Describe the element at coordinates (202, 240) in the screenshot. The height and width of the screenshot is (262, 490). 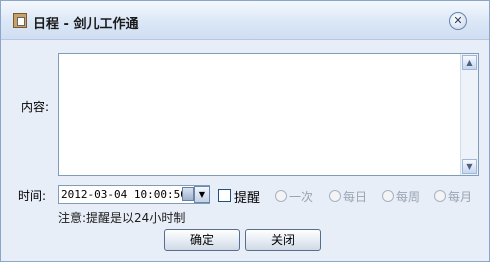
I see `ok-button: 确定` at that location.